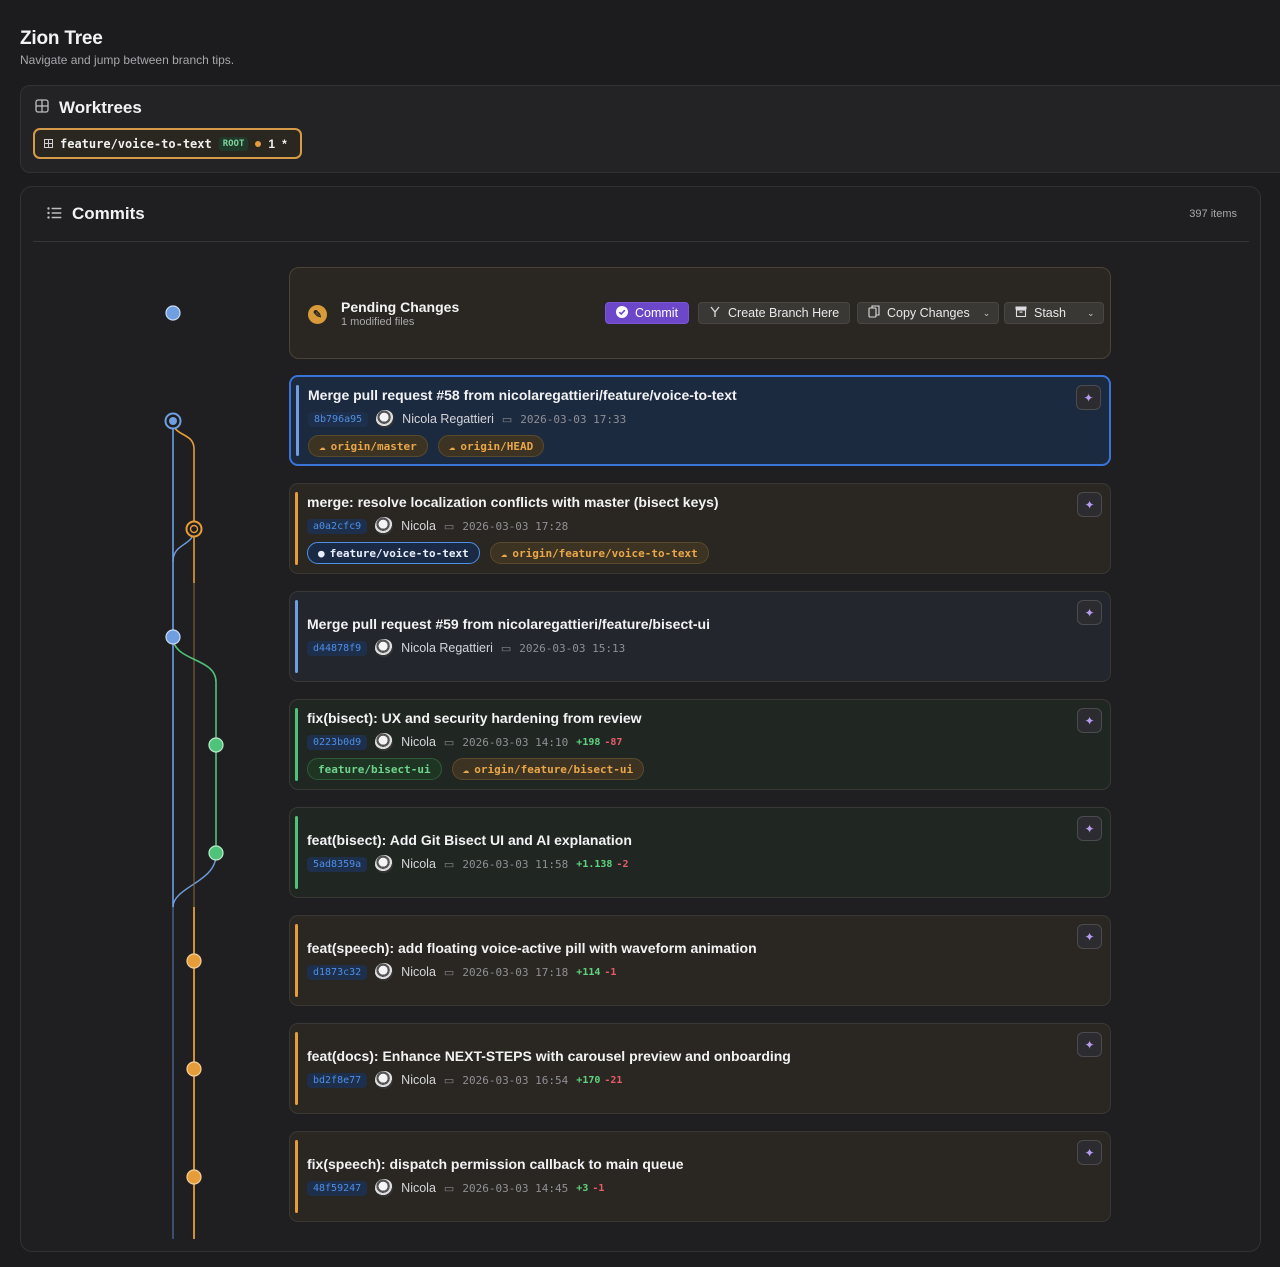  Describe the element at coordinates (337, 1080) in the screenshot. I see `commit-hash: bd2f8e77` at that location.